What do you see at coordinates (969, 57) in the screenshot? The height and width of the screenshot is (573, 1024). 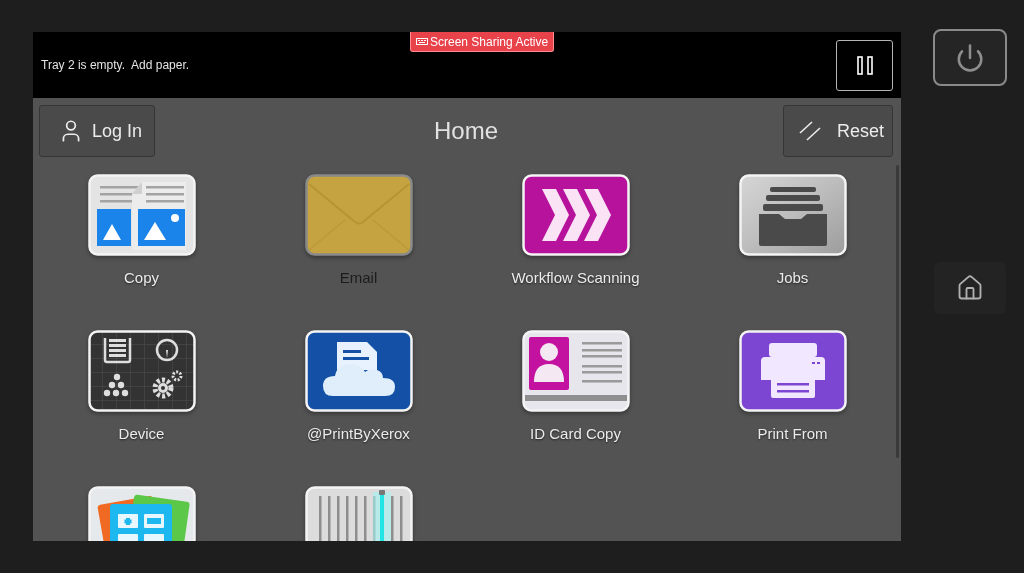 I see `power-button` at bounding box center [969, 57].